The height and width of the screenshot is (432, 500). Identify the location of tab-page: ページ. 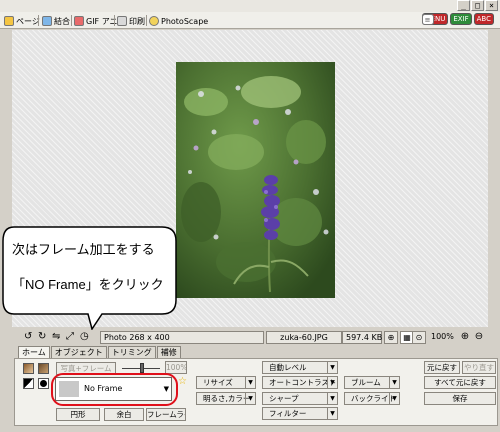
(22, 21).